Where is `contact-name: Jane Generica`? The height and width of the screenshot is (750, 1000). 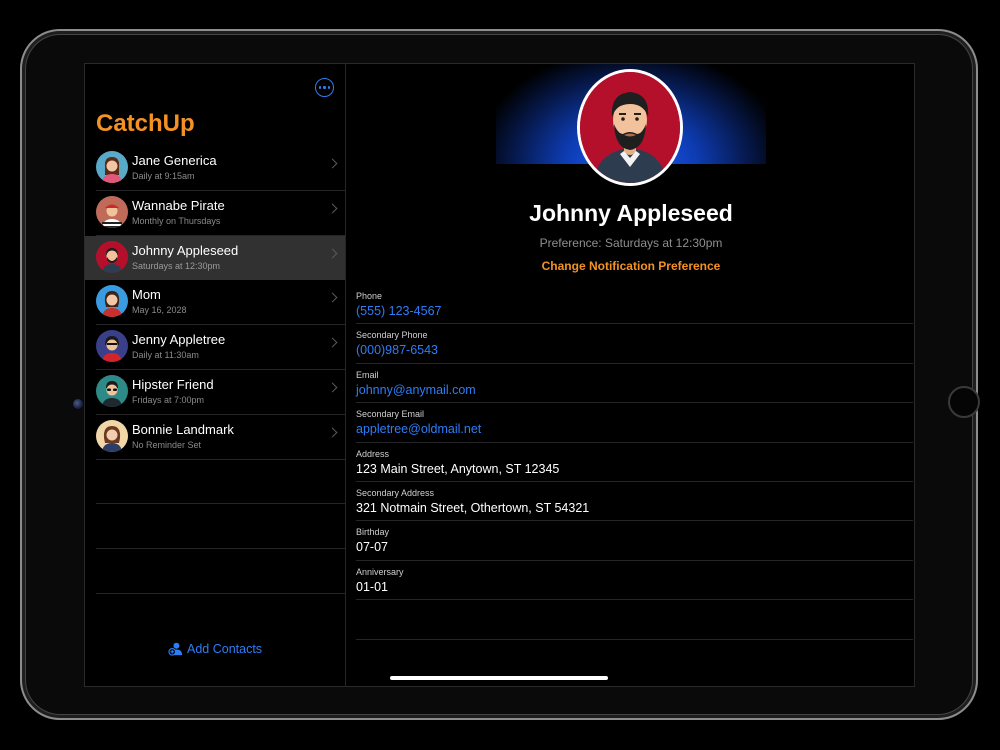 contact-name: Jane Generica is located at coordinates (174, 160).